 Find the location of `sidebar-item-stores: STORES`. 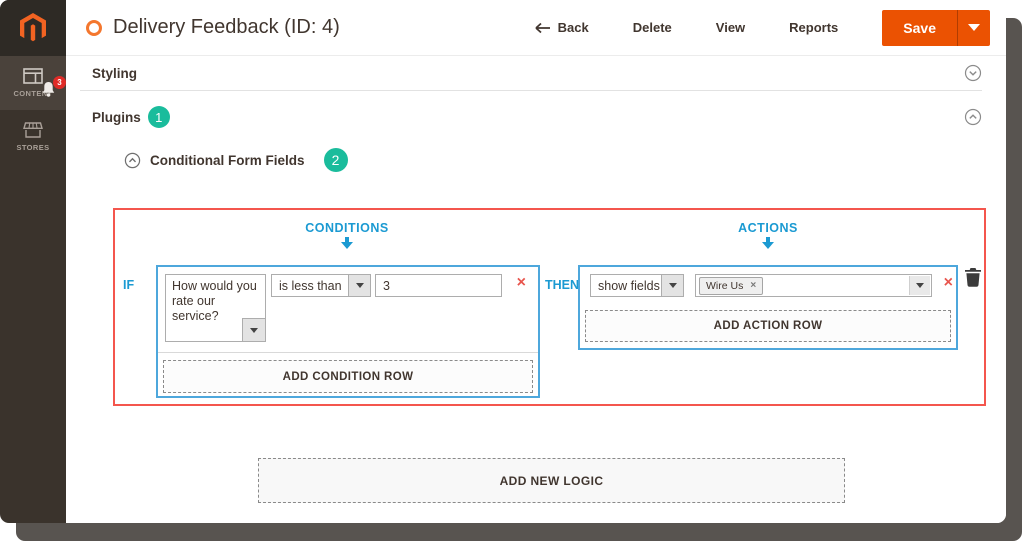

sidebar-item-stores: STORES is located at coordinates (33, 137).